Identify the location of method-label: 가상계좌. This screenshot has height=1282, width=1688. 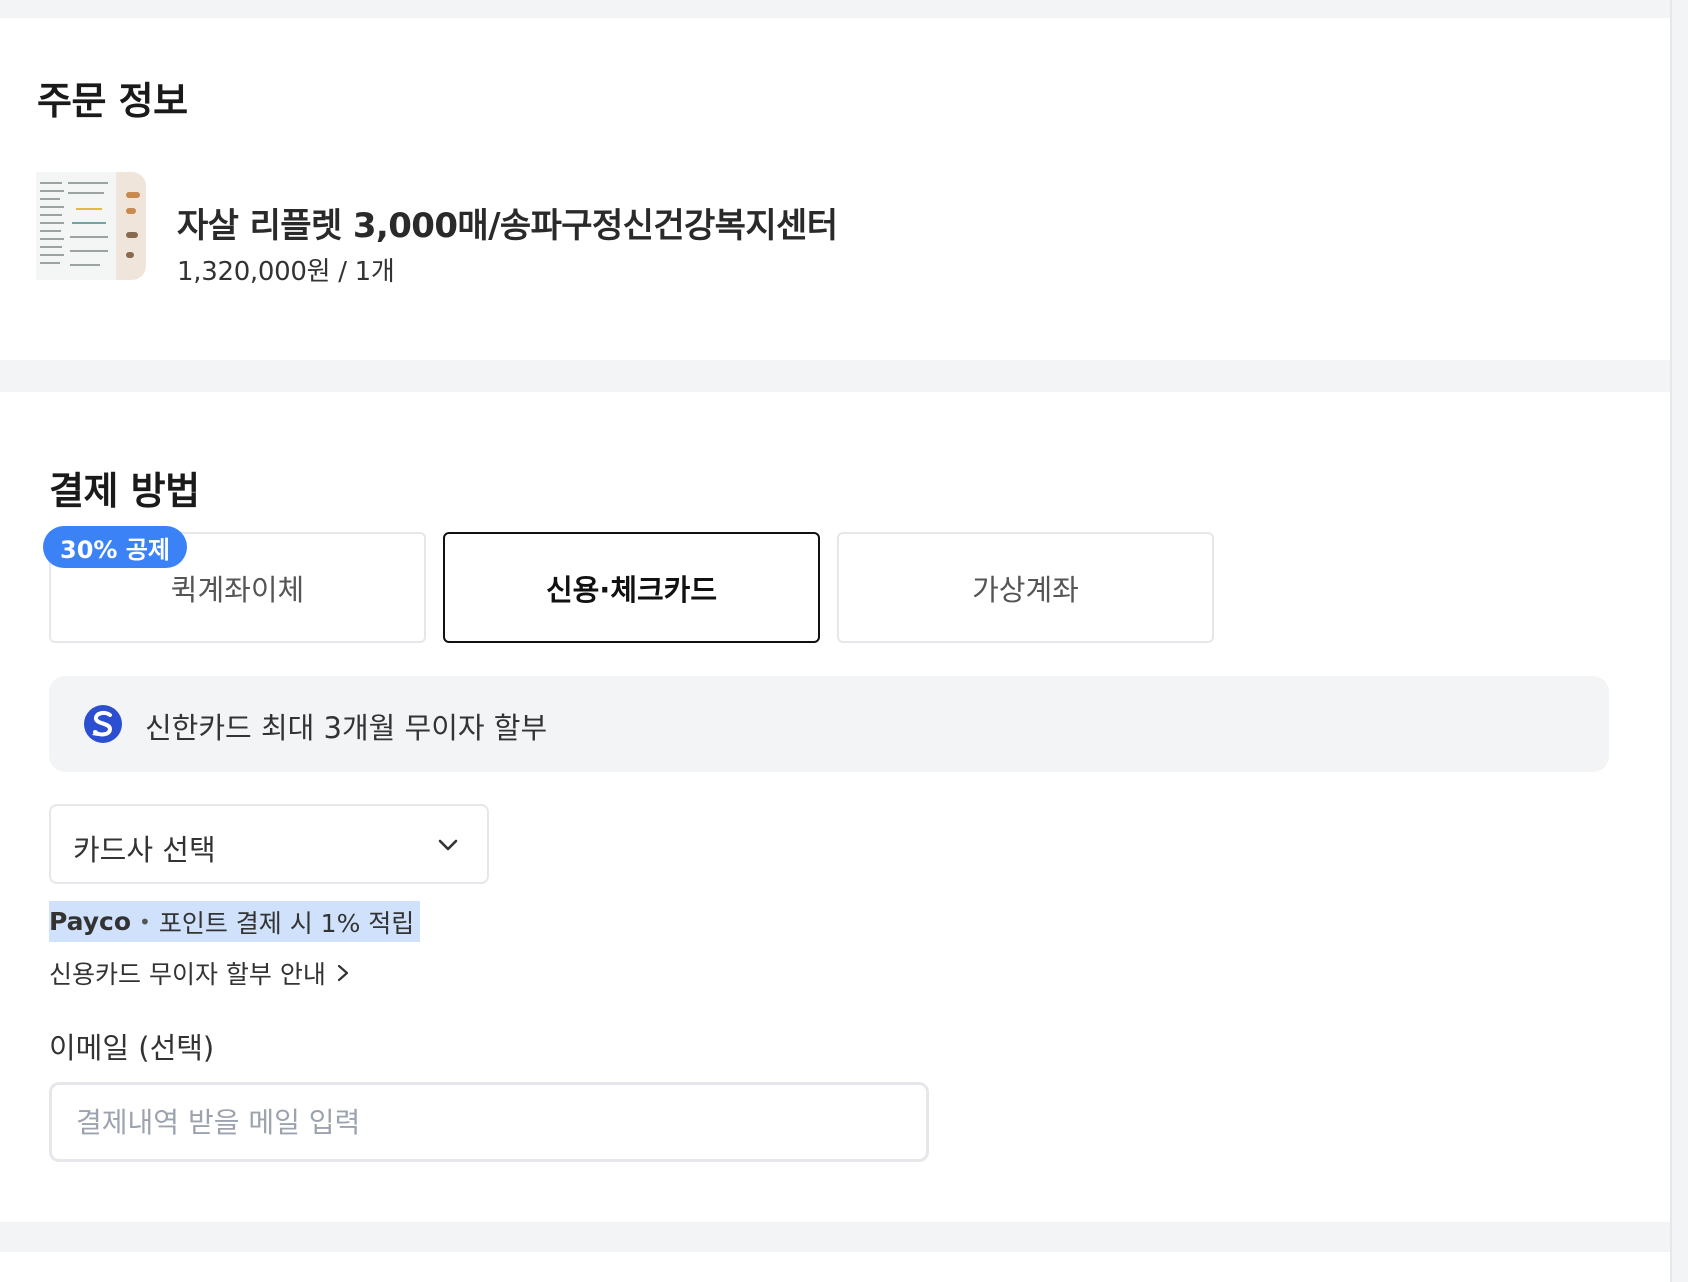
(1025, 589).